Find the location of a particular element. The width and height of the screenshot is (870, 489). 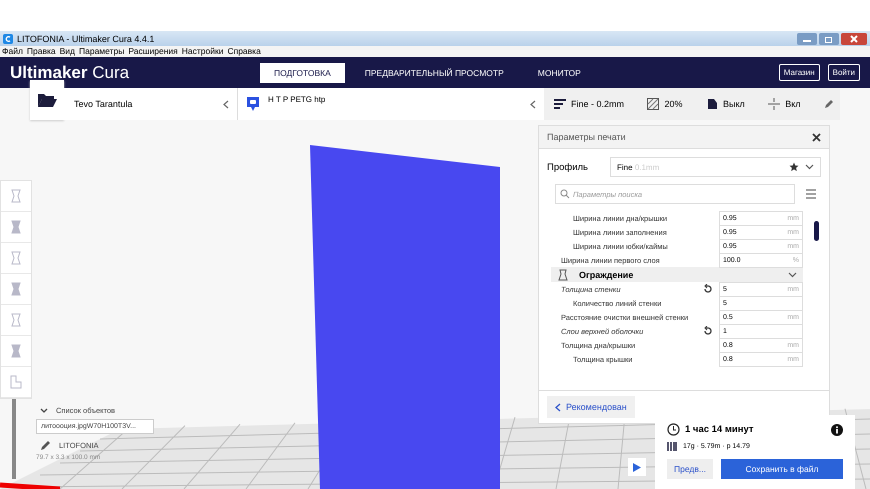

open-file-button is located at coordinates (47, 100).